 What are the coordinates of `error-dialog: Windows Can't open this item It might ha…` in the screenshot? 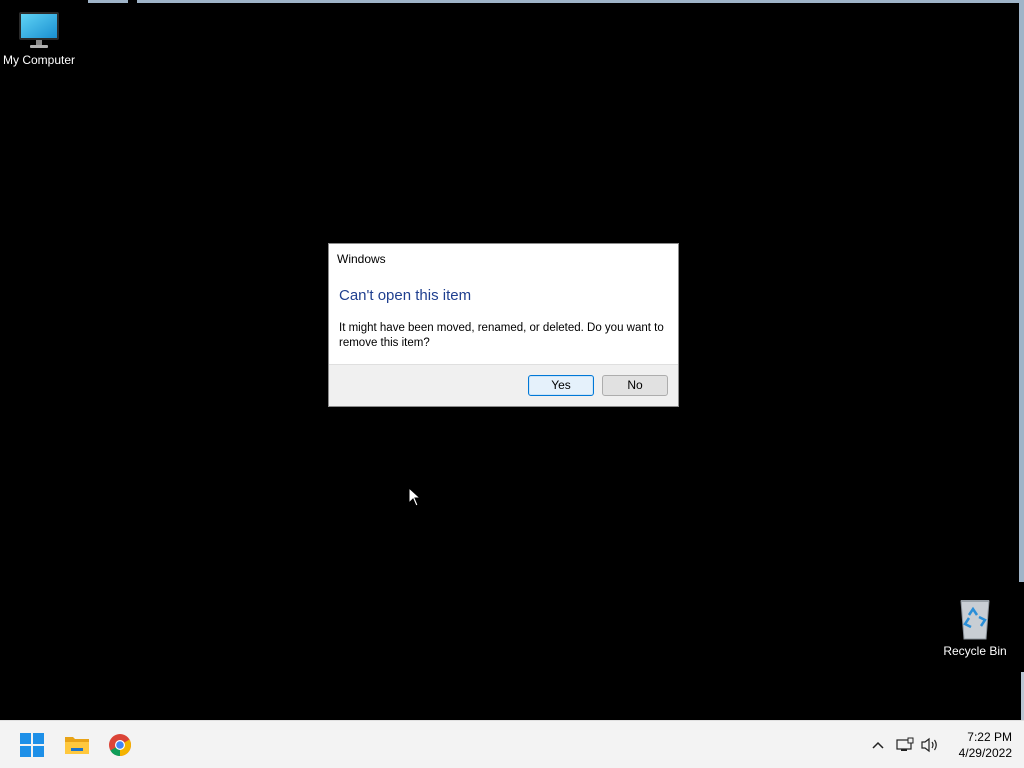 It's located at (503, 325).